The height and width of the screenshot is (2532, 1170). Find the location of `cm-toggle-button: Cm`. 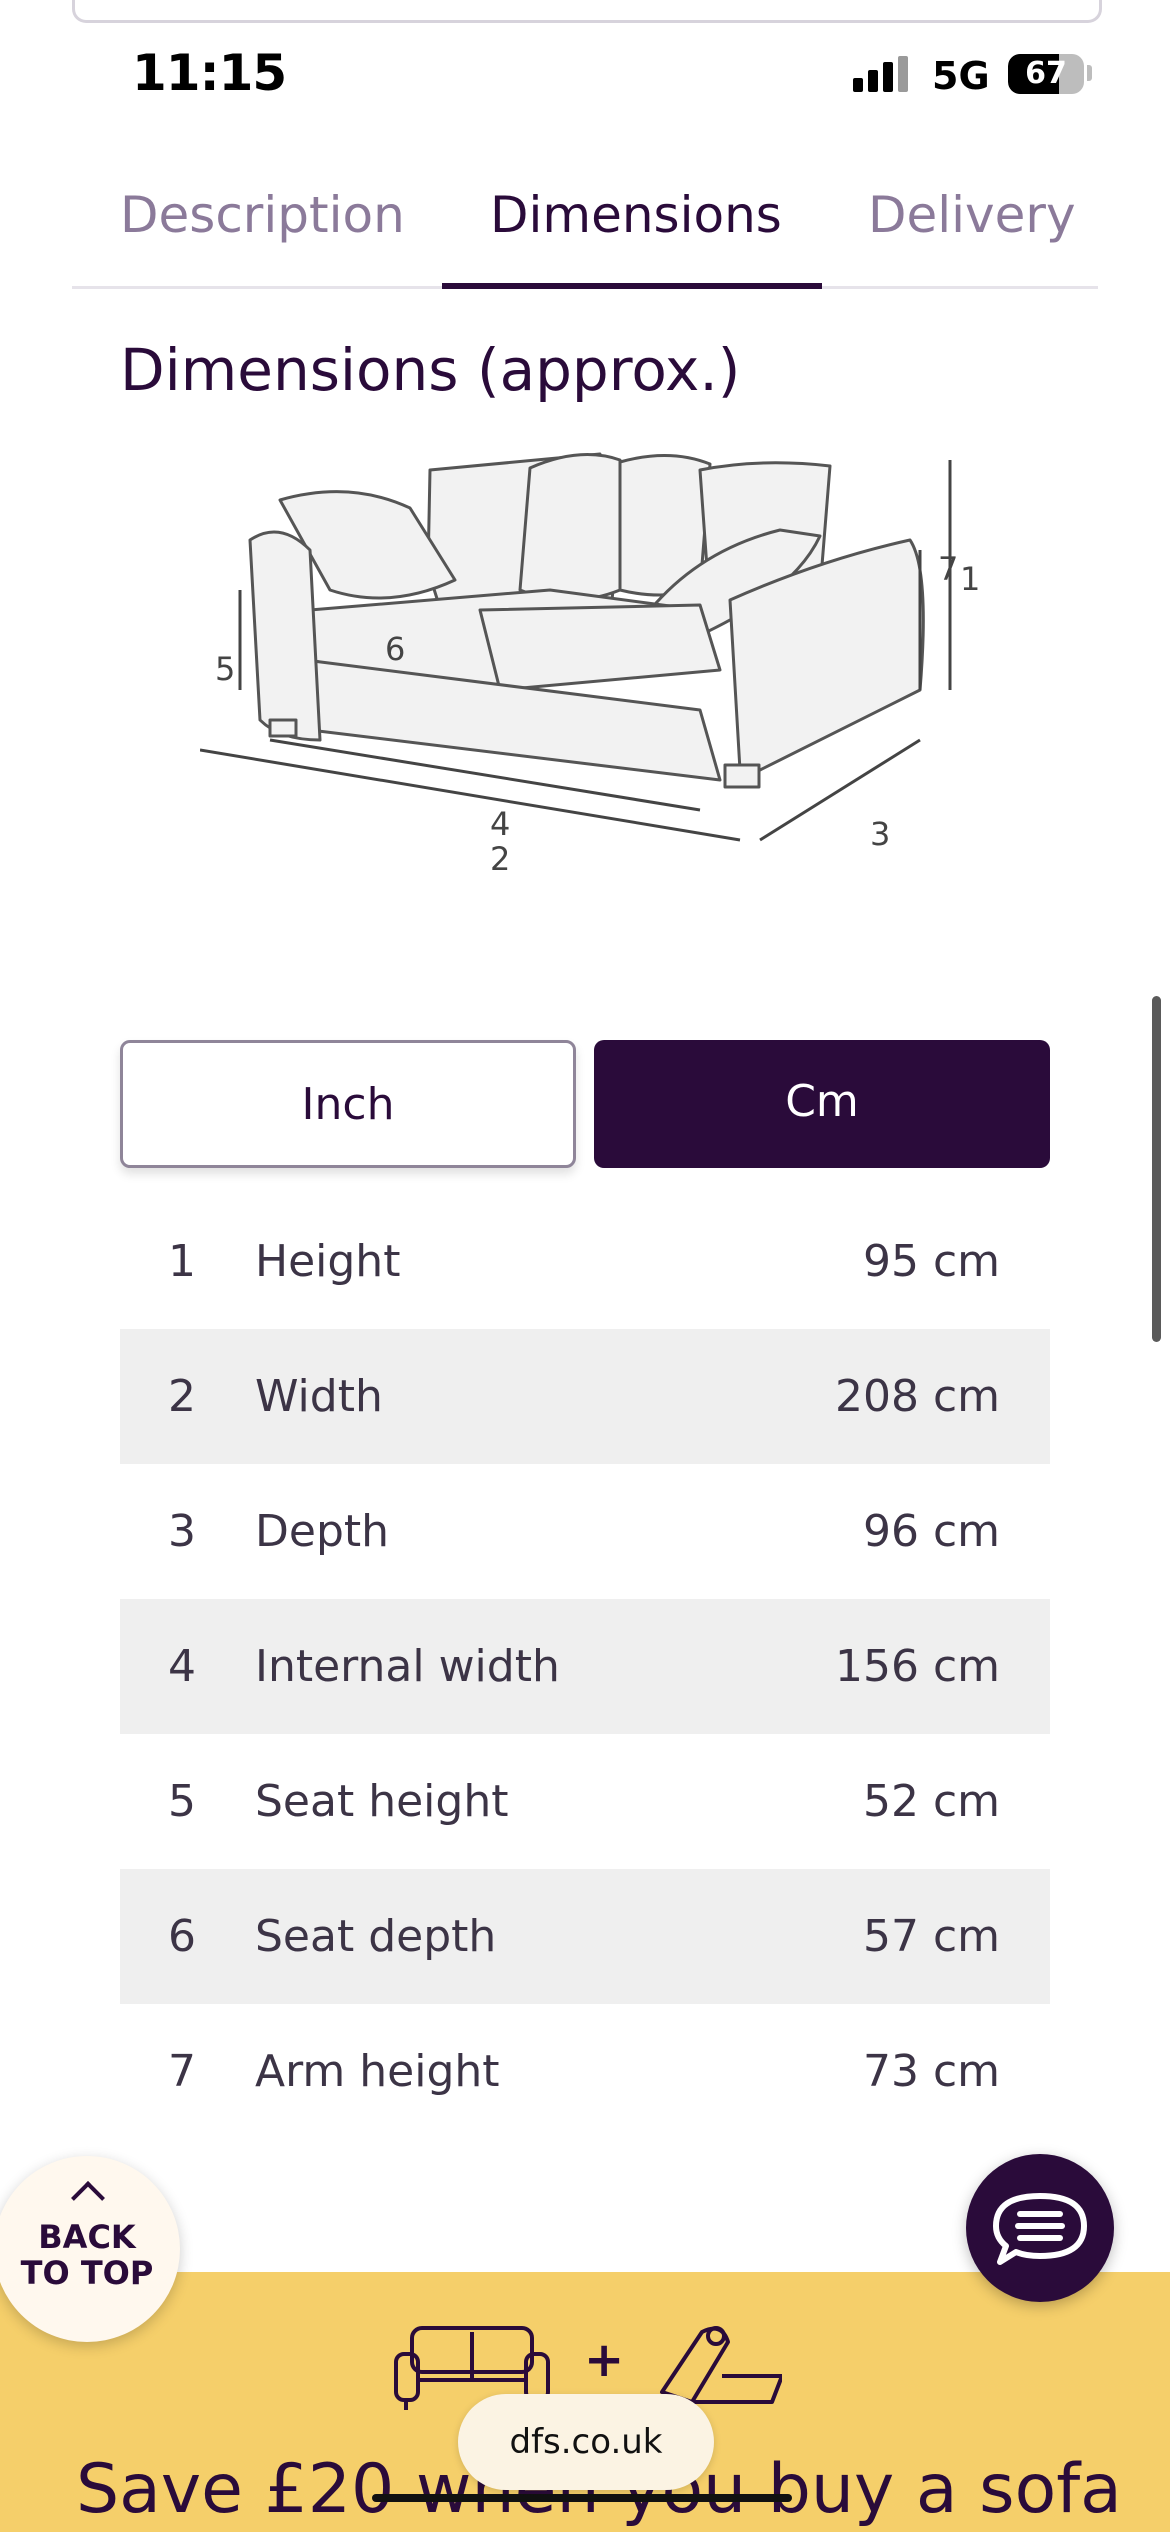

cm-toggle-button: Cm is located at coordinates (822, 1104).